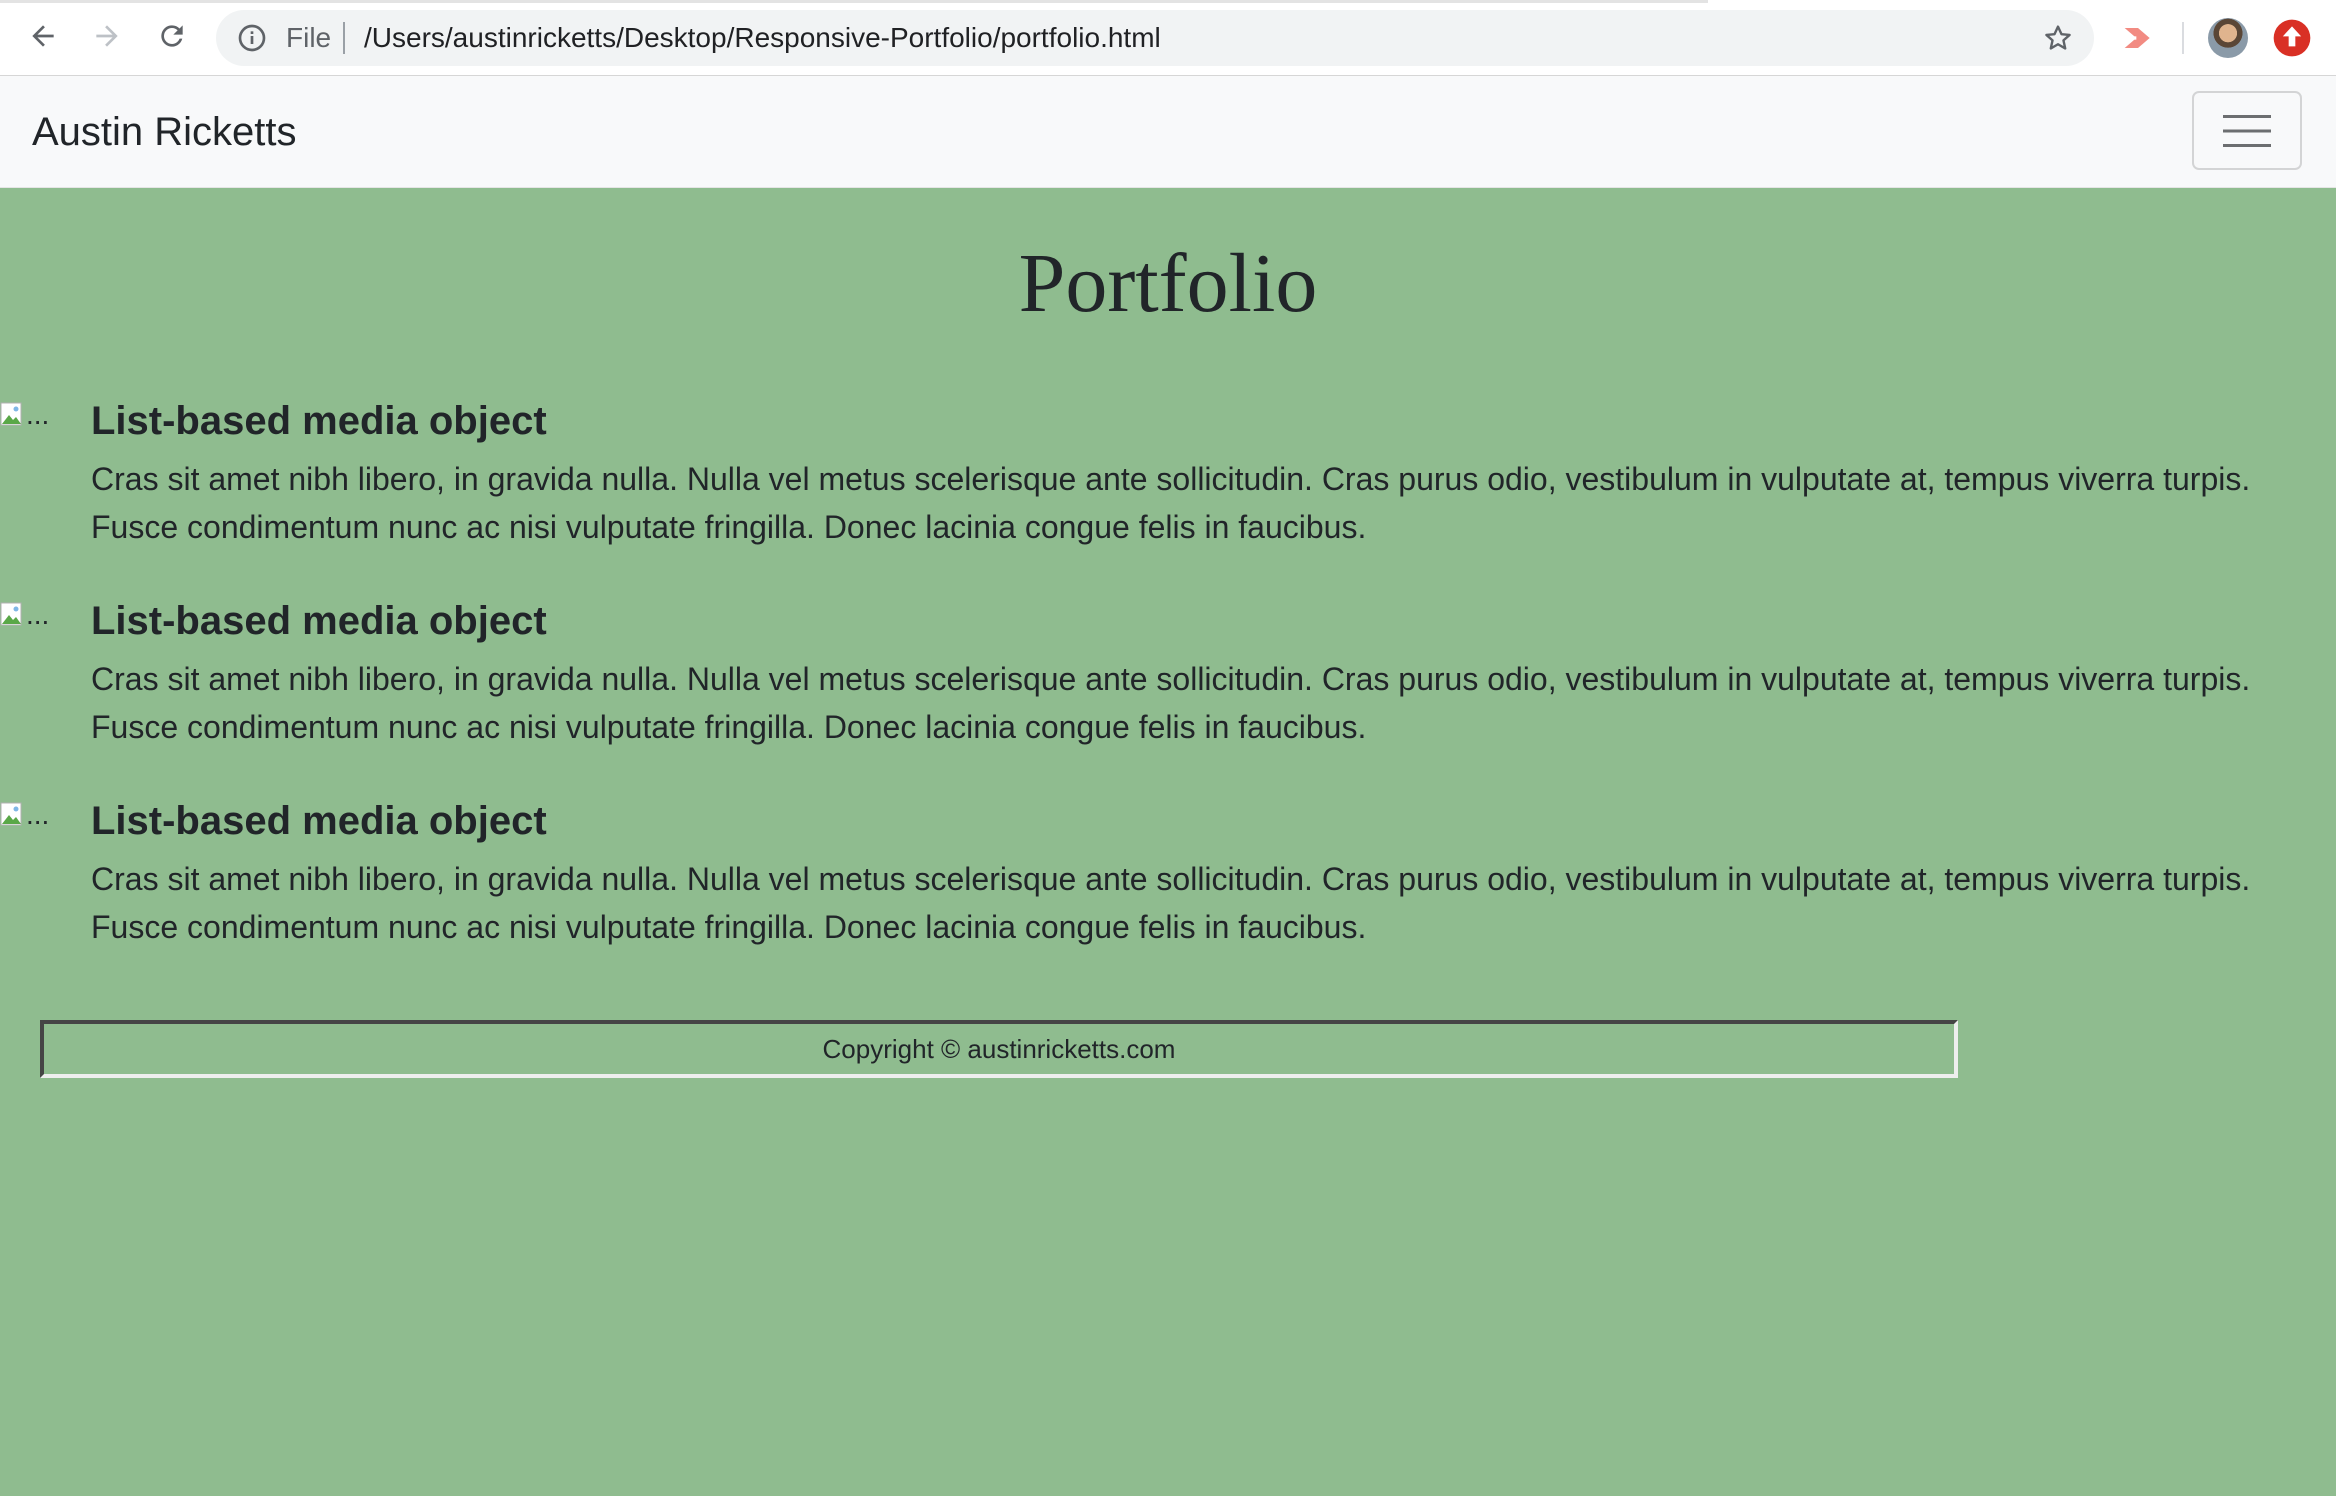  Describe the element at coordinates (2138, 38) in the screenshot. I see `share-extension-icon` at that location.